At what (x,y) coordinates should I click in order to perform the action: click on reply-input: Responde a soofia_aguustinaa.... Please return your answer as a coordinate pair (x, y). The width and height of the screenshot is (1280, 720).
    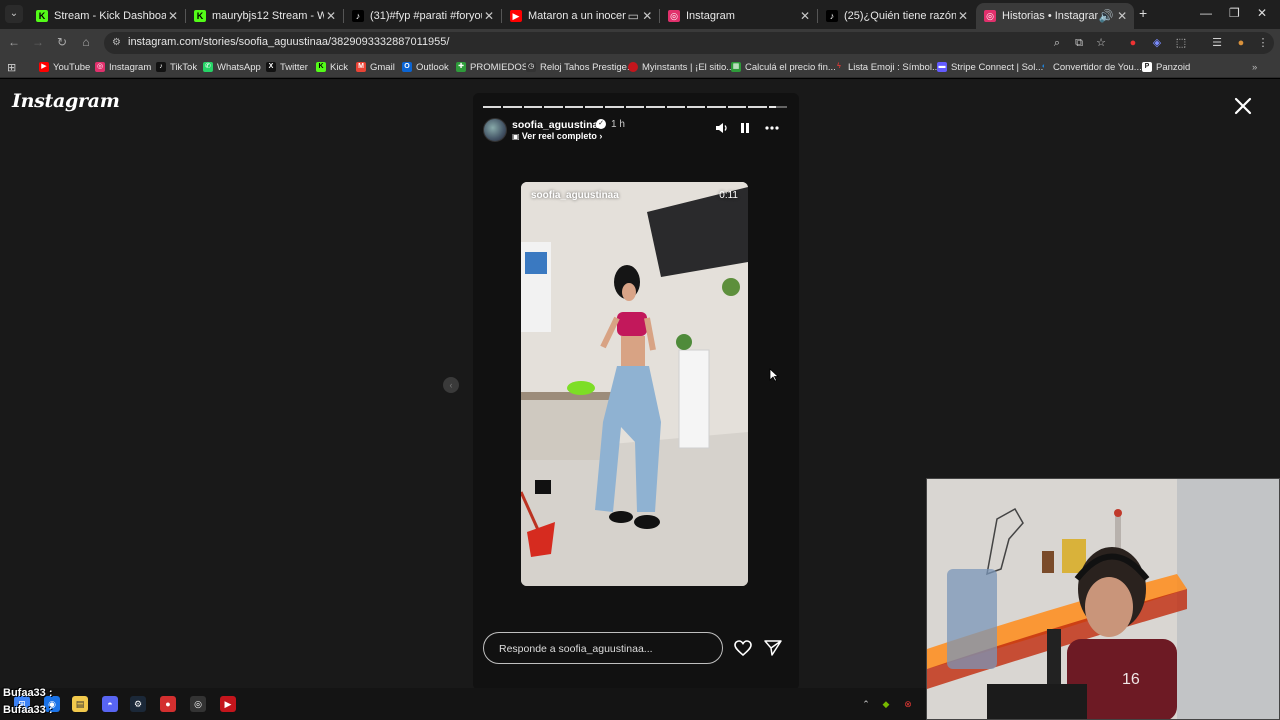
    Looking at the image, I should click on (603, 648).